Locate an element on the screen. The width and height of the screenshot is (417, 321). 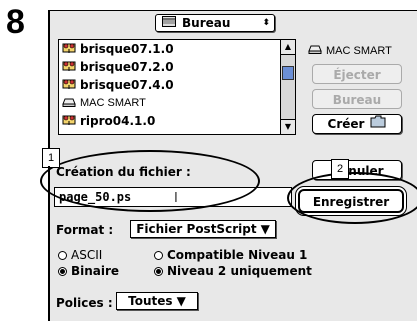
step-number: 8 is located at coordinates (15, 22).